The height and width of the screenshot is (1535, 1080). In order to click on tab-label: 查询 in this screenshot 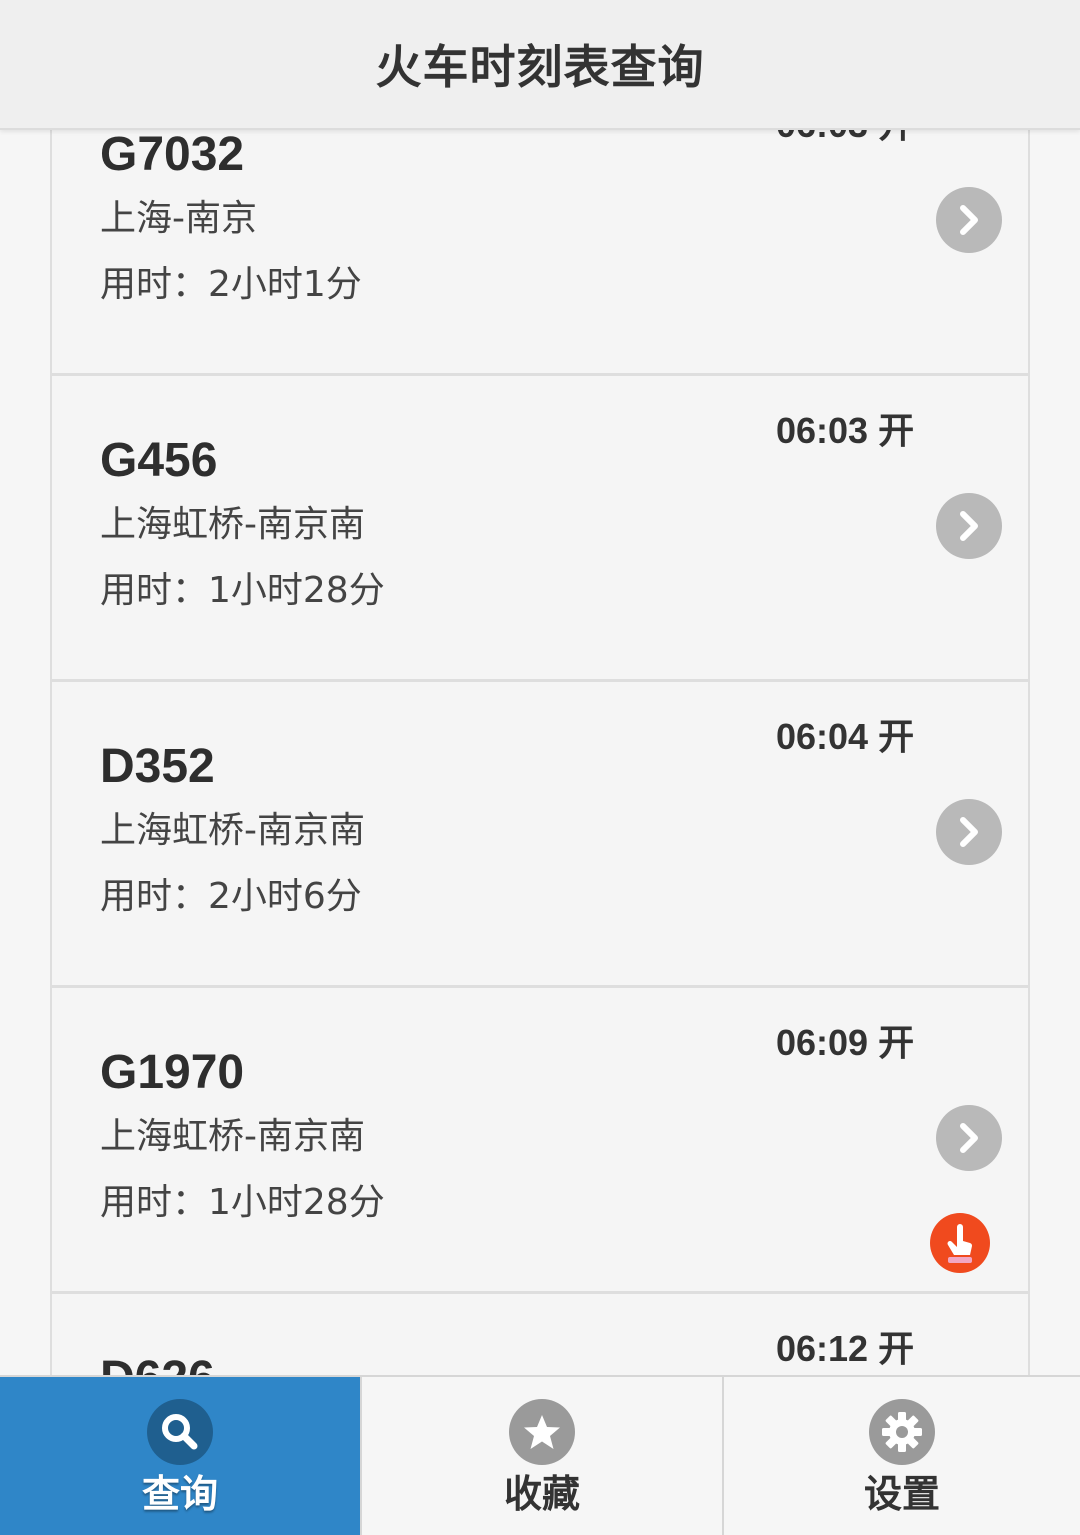, I will do `click(179, 1494)`.